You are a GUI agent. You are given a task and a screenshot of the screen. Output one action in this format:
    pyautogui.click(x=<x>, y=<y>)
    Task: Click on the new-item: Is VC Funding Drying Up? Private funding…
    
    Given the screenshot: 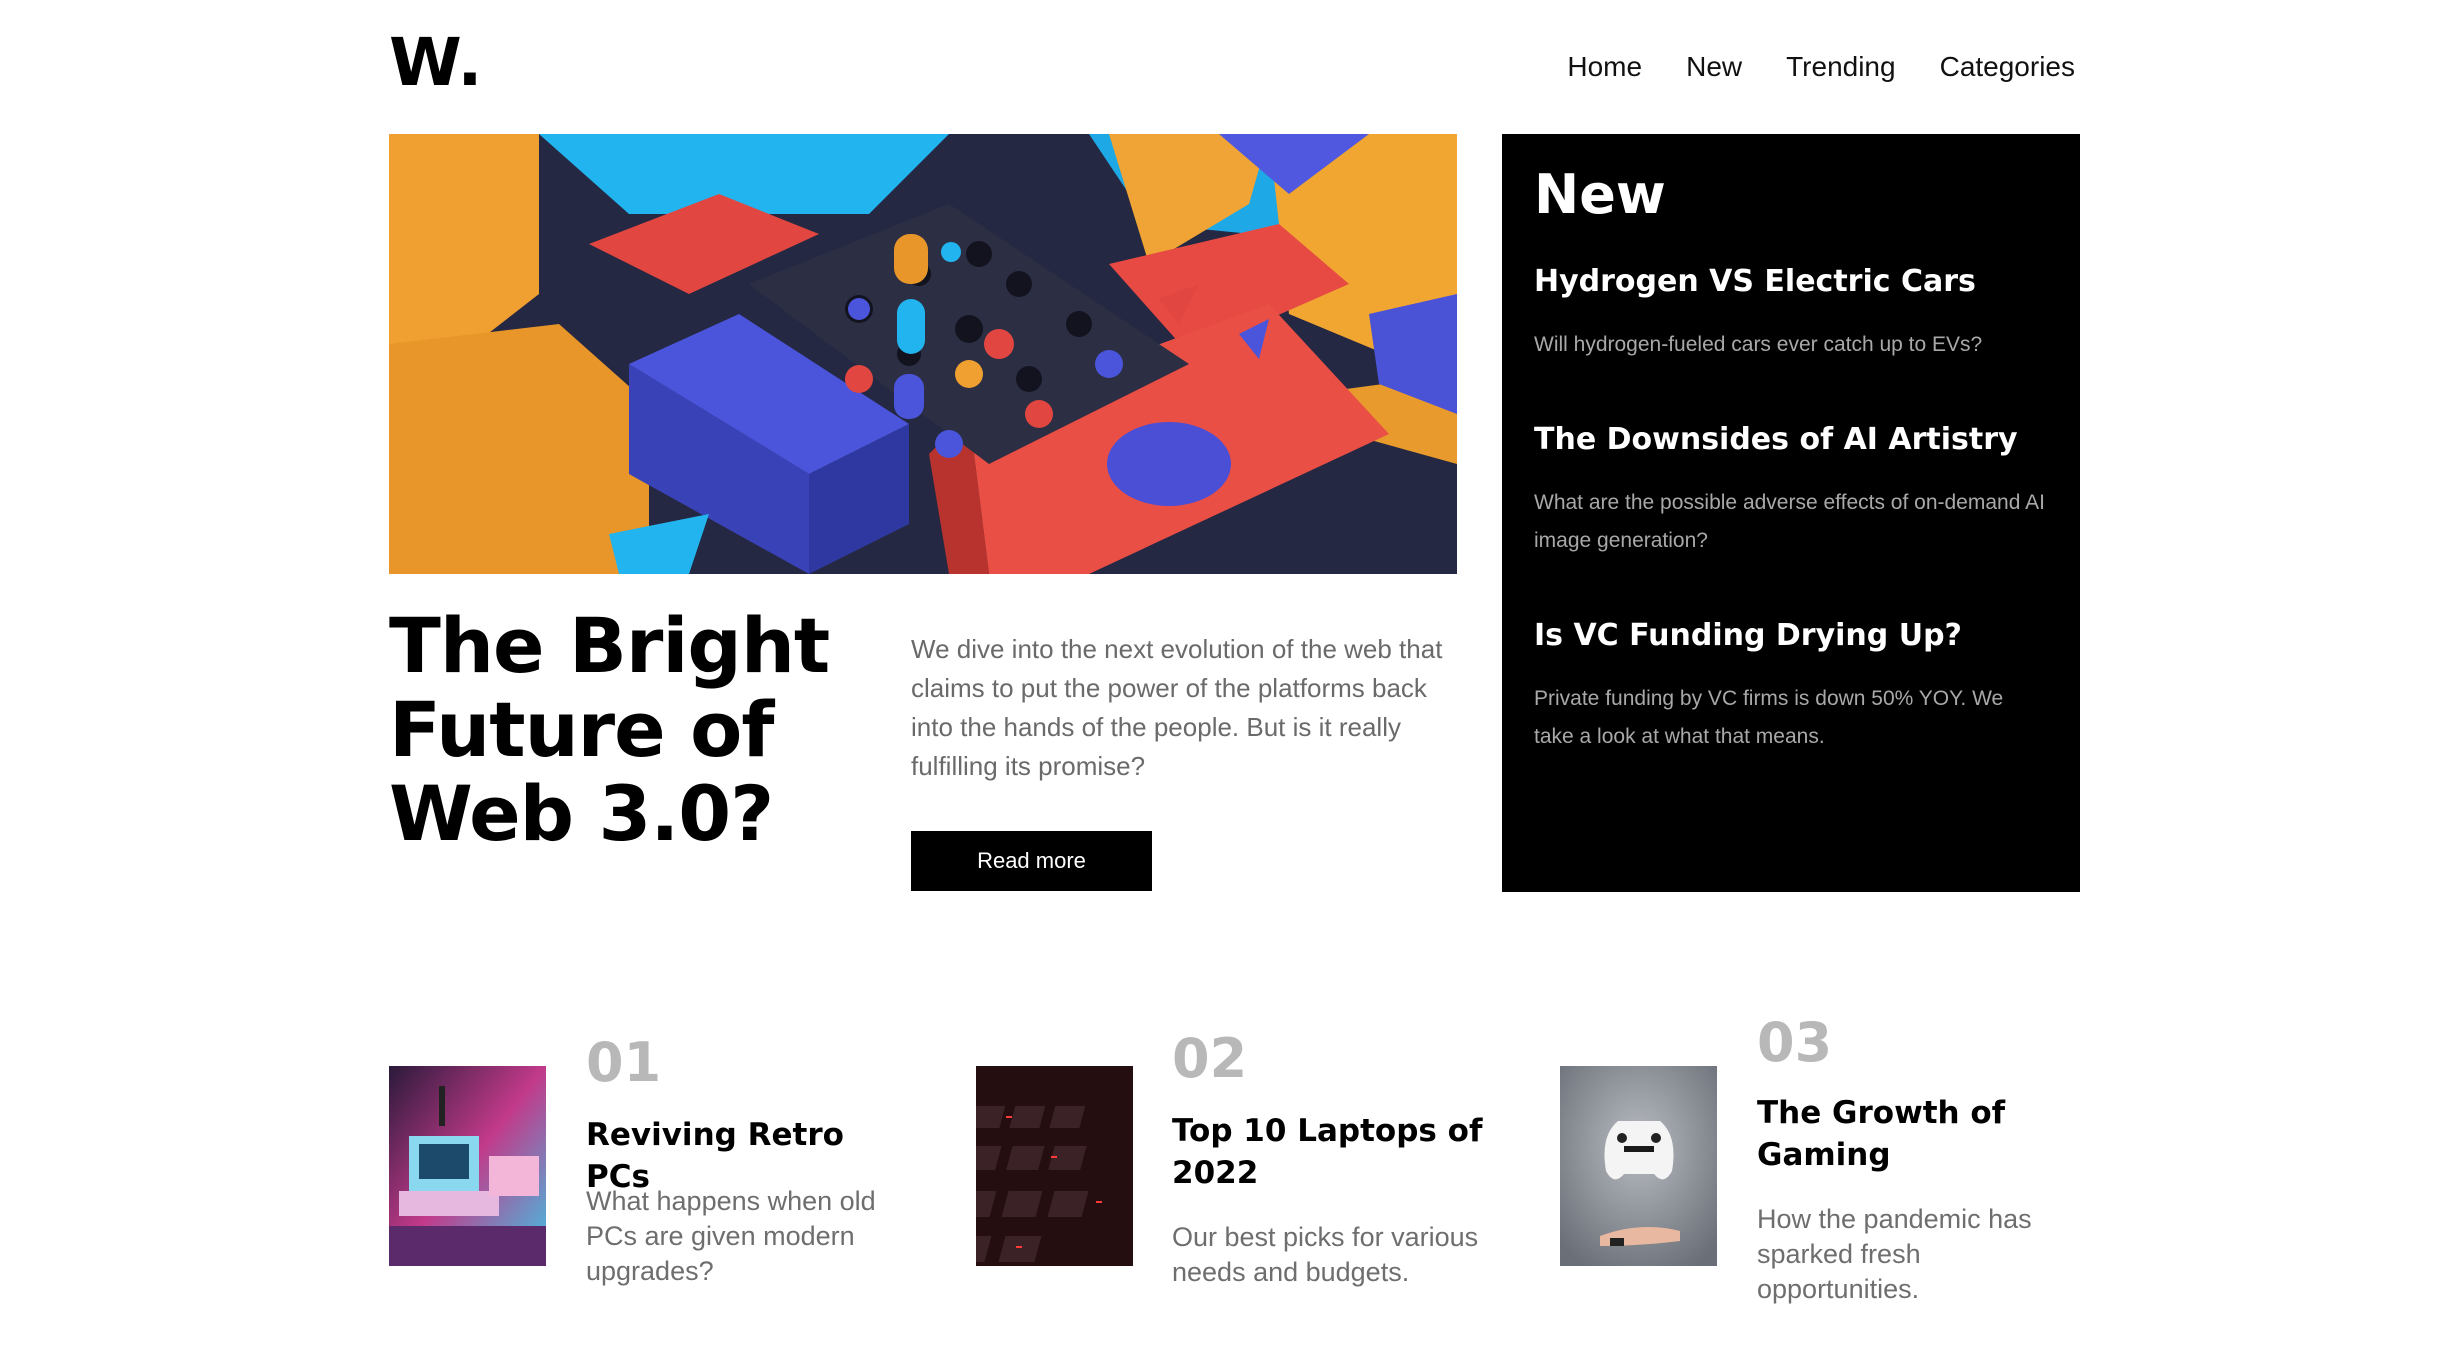 What is the action you would take?
    pyautogui.click(x=1791, y=687)
    